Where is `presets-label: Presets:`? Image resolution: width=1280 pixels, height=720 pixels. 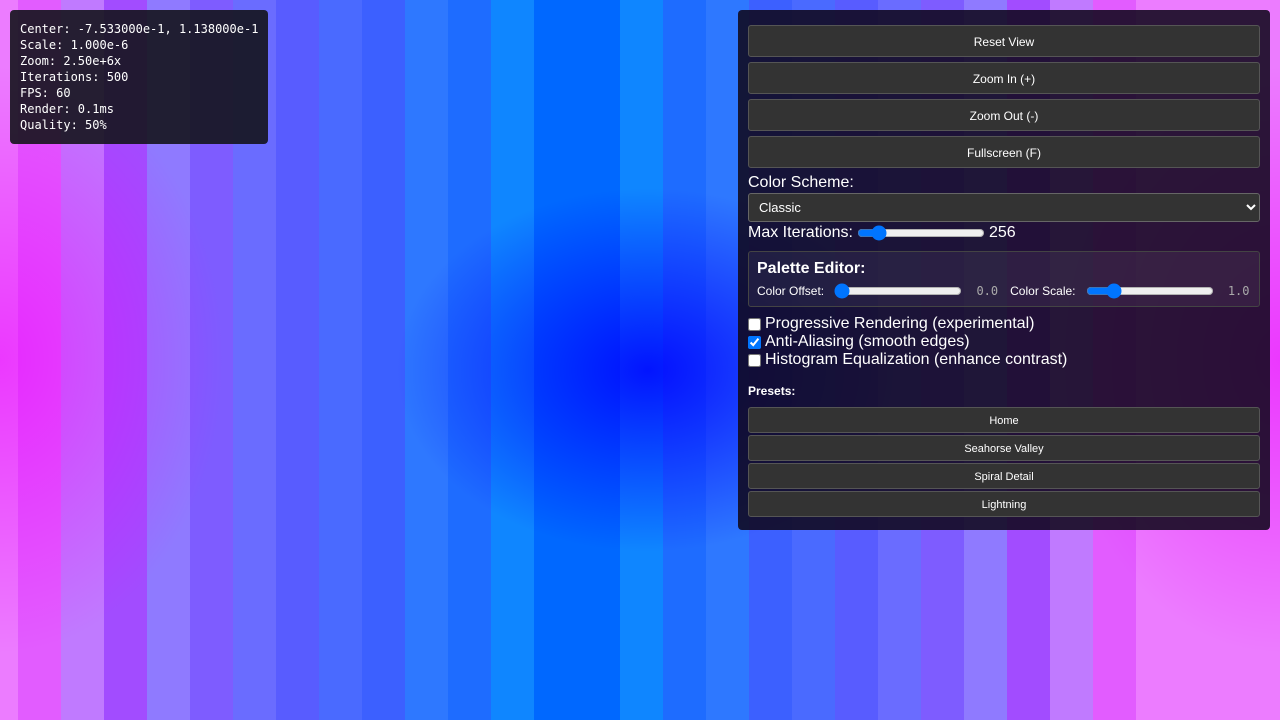 presets-label: Presets: is located at coordinates (772, 391).